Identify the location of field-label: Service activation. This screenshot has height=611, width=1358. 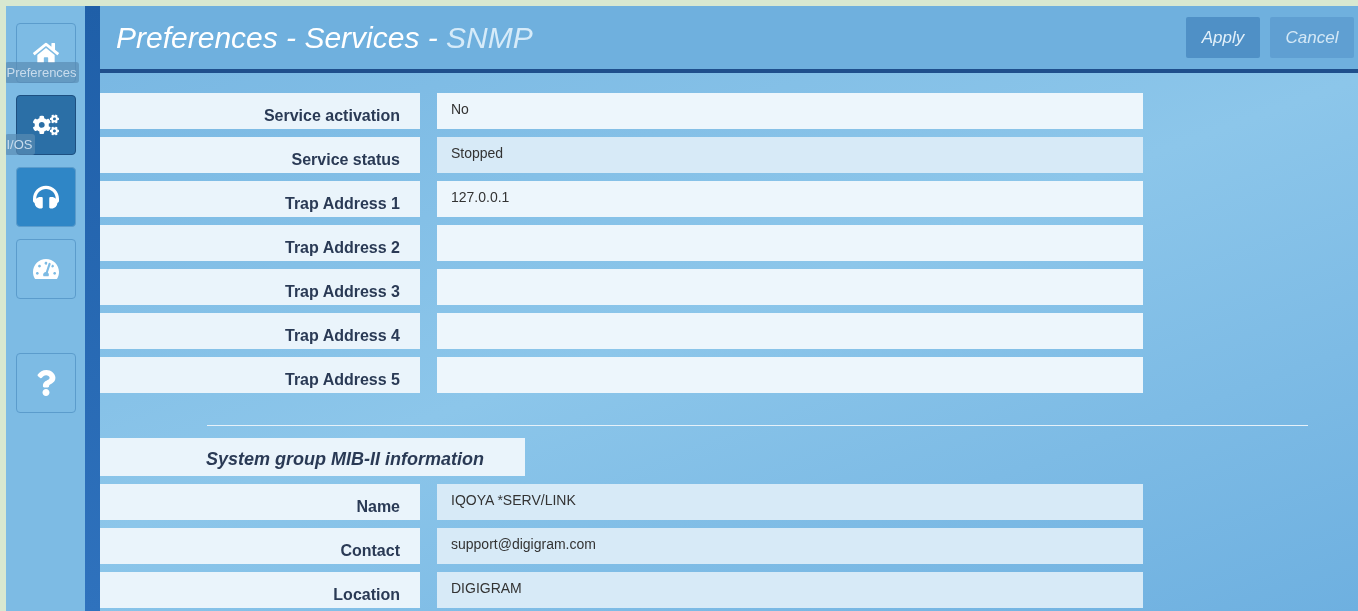
(260, 111).